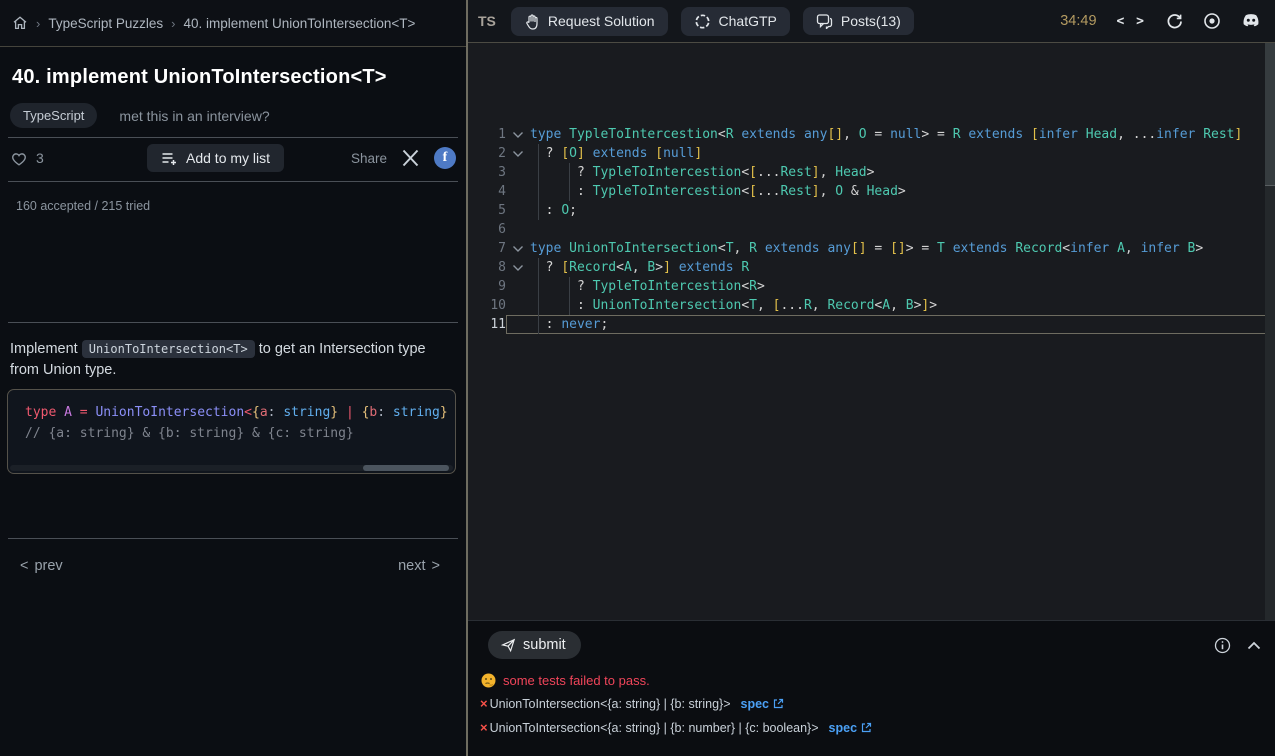  I want to click on share-label: Share, so click(368, 158).